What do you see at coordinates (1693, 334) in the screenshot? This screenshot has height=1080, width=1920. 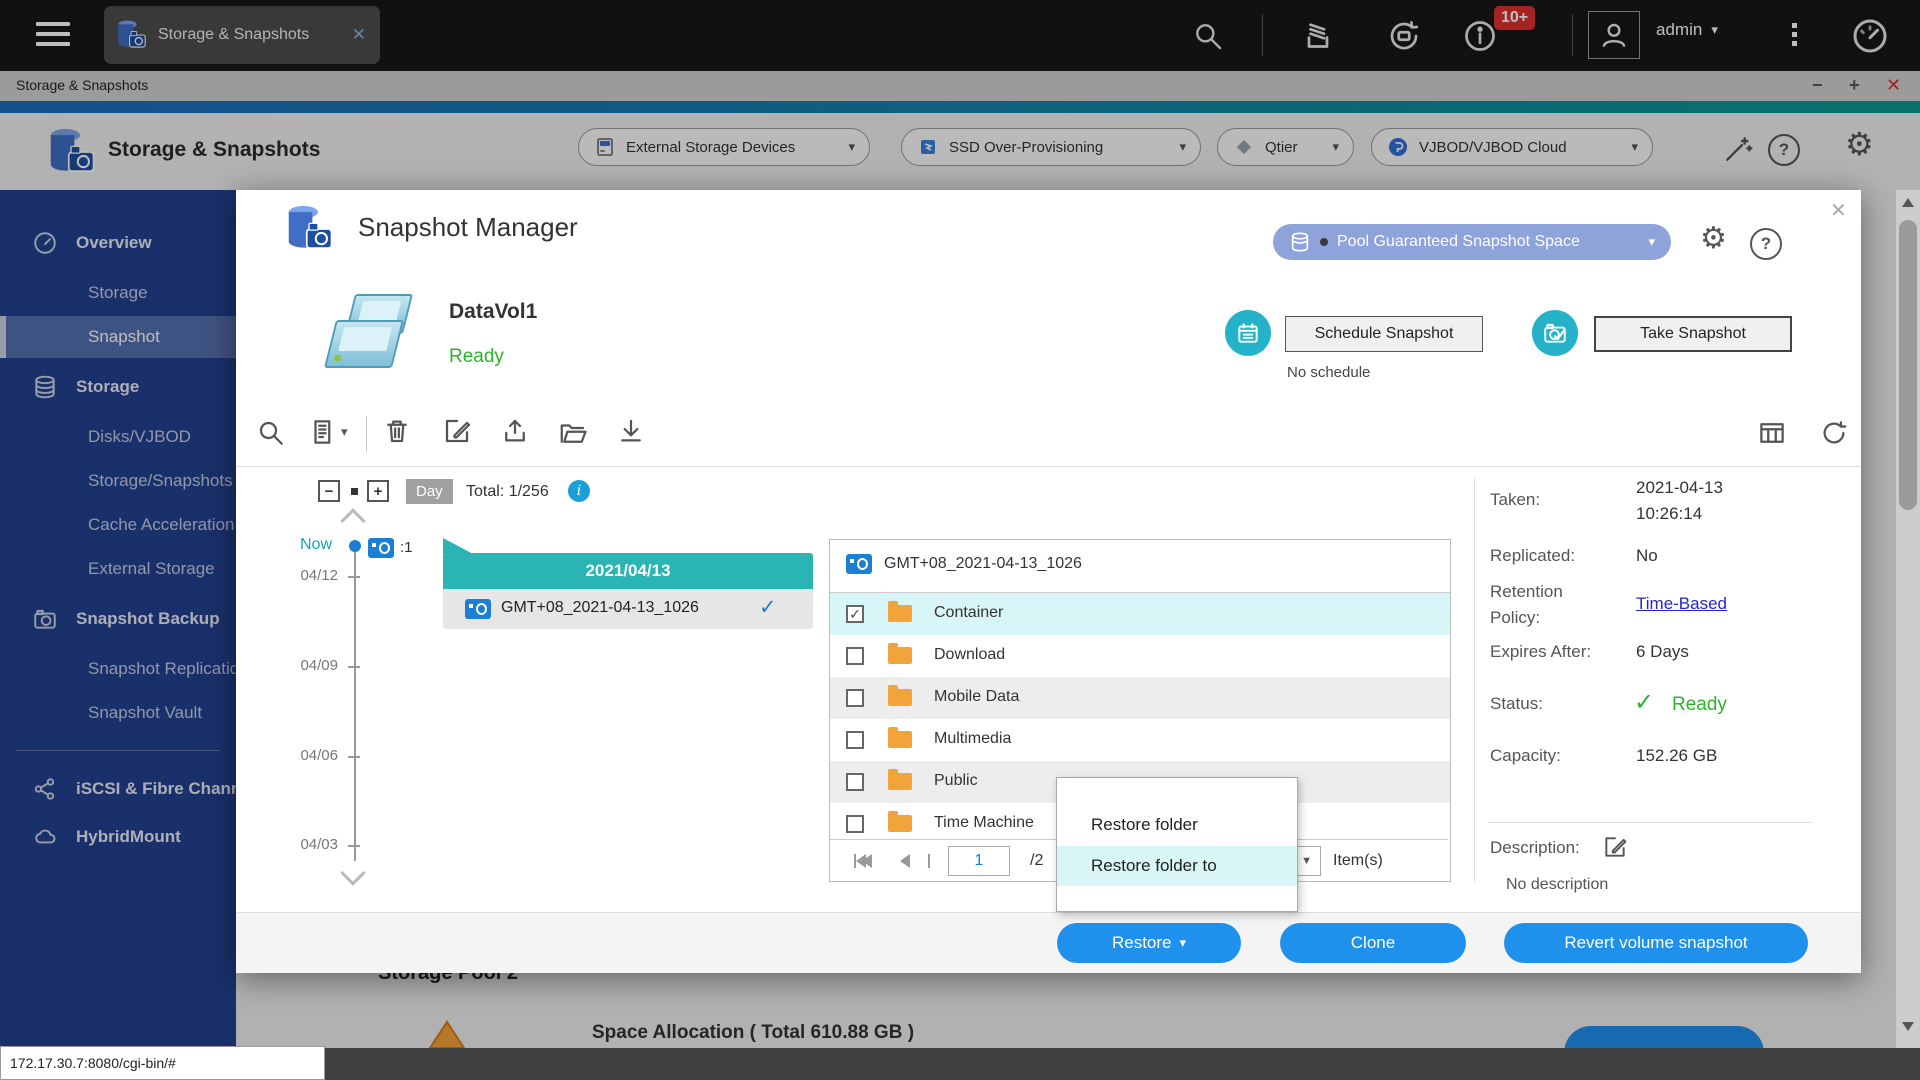 I see `take-snapshot-button: Take Snapshot` at bounding box center [1693, 334].